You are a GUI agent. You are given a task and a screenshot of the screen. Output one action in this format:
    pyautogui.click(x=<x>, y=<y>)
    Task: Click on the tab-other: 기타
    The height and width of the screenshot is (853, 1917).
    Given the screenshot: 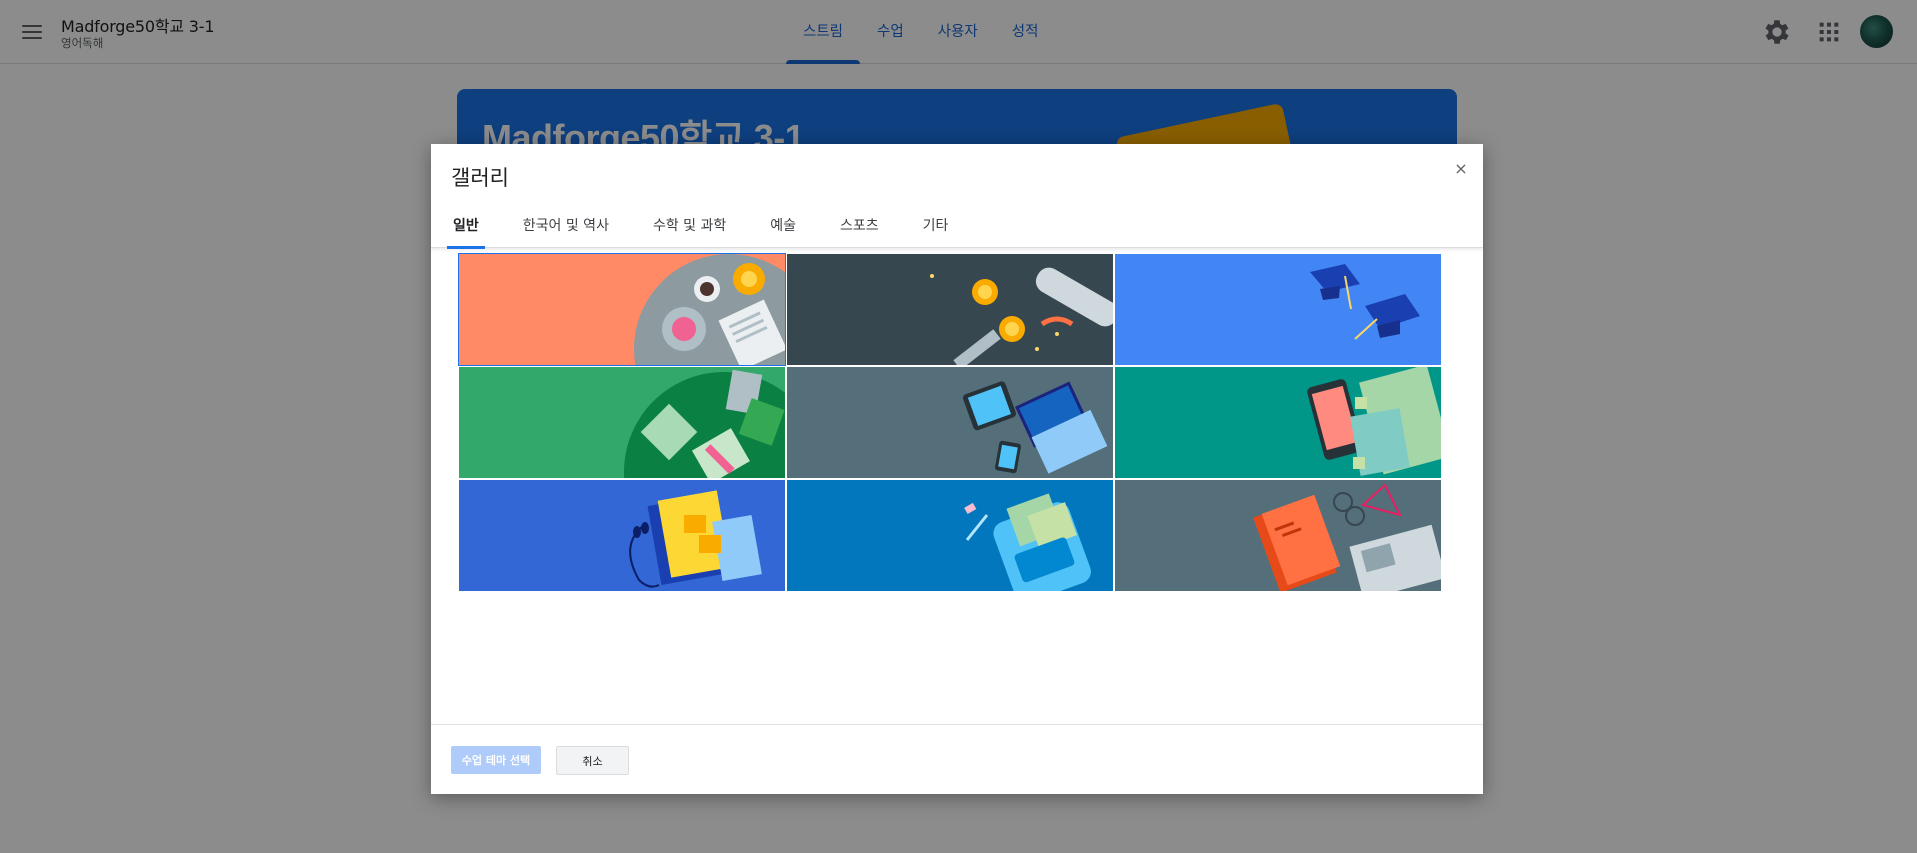 What is the action you would take?
    pyautogui.click(x=936, y=225)
    